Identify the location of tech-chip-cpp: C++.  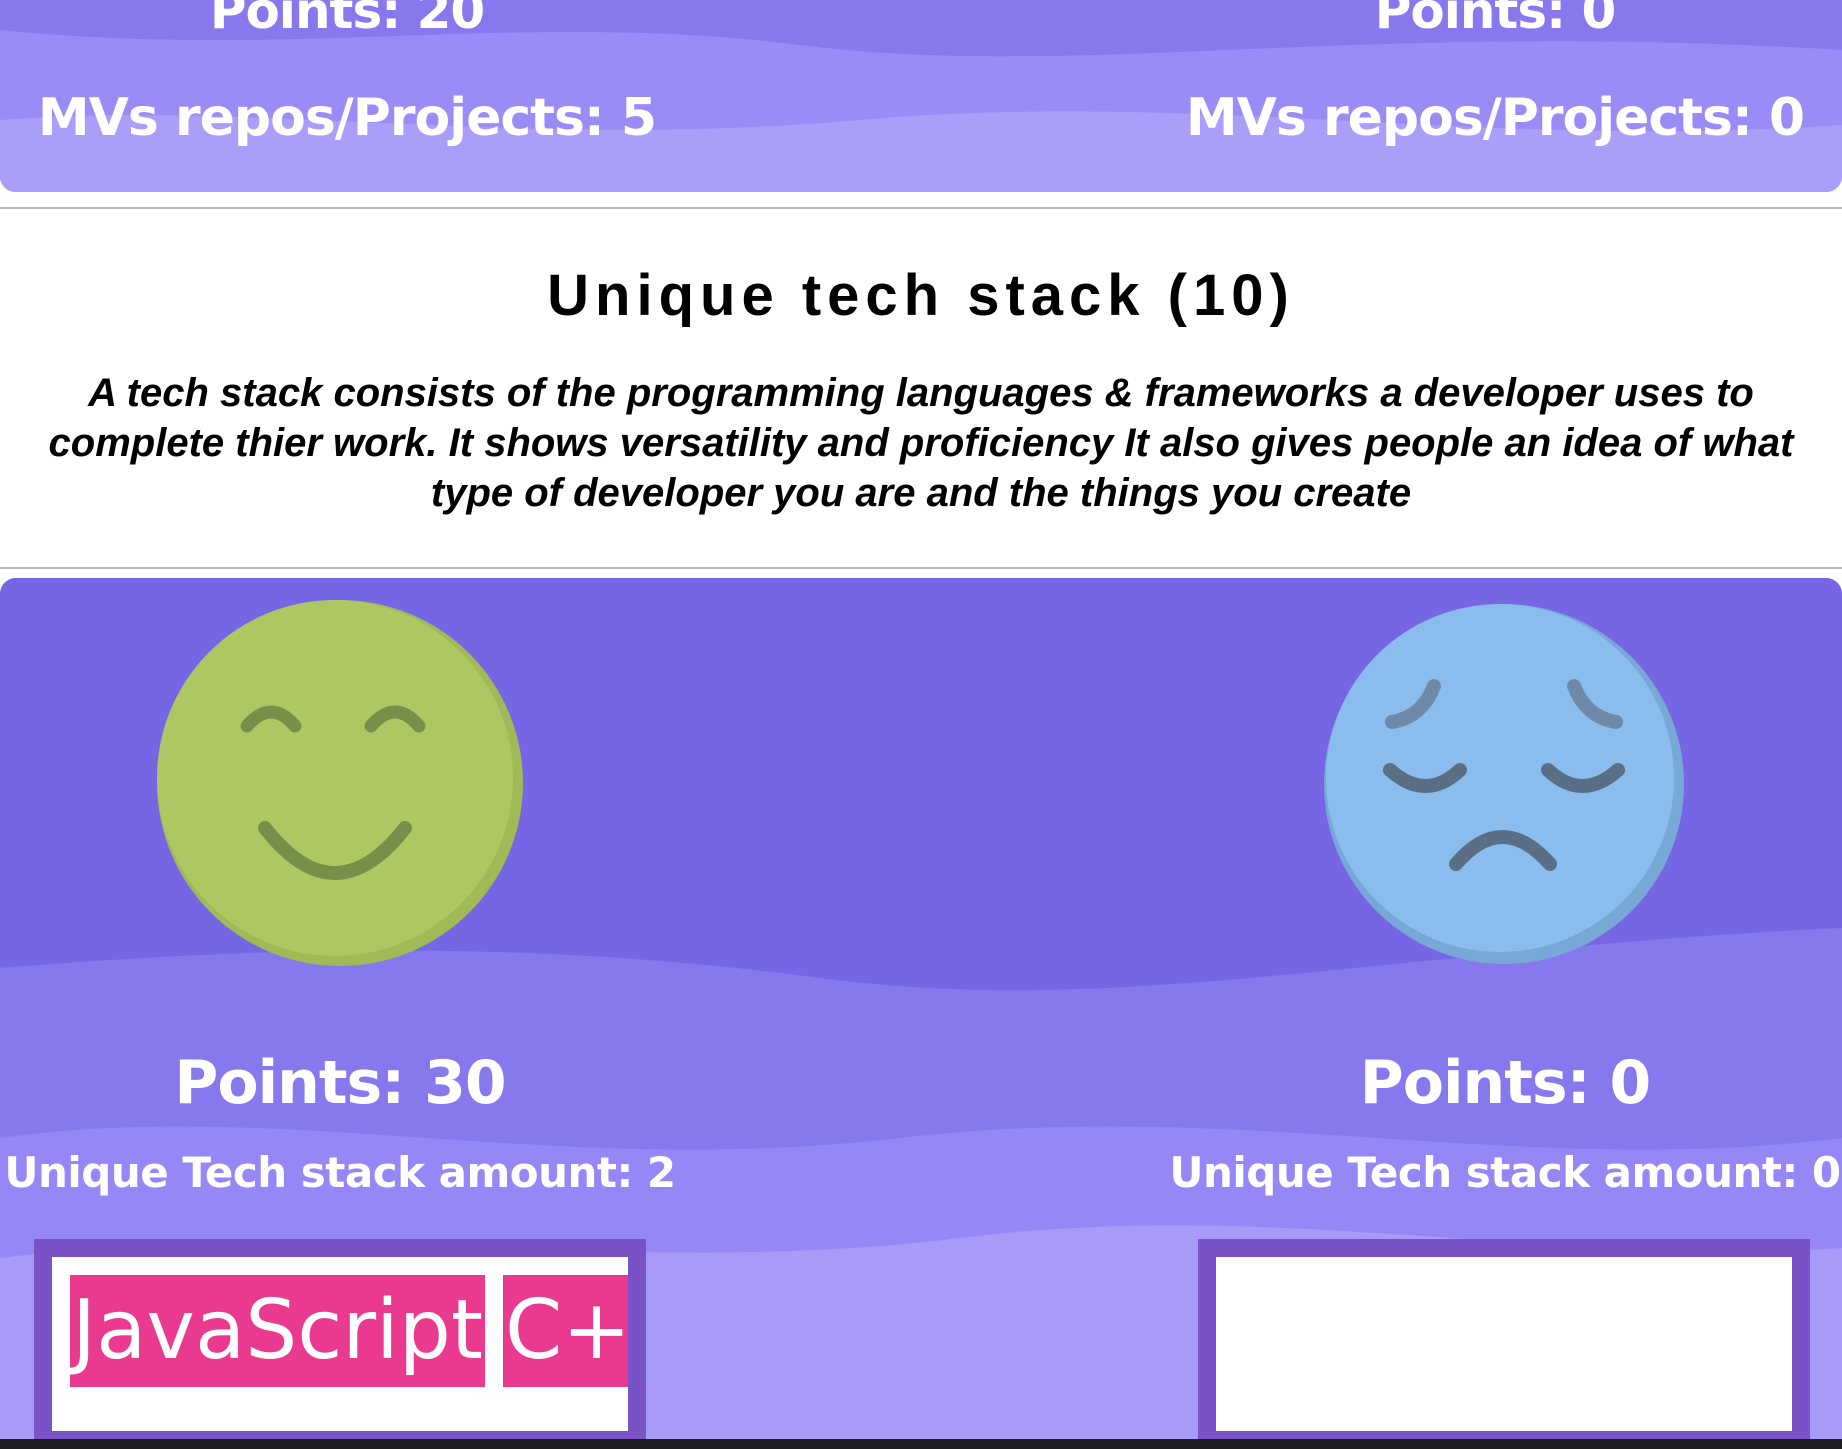
(565, 1331).